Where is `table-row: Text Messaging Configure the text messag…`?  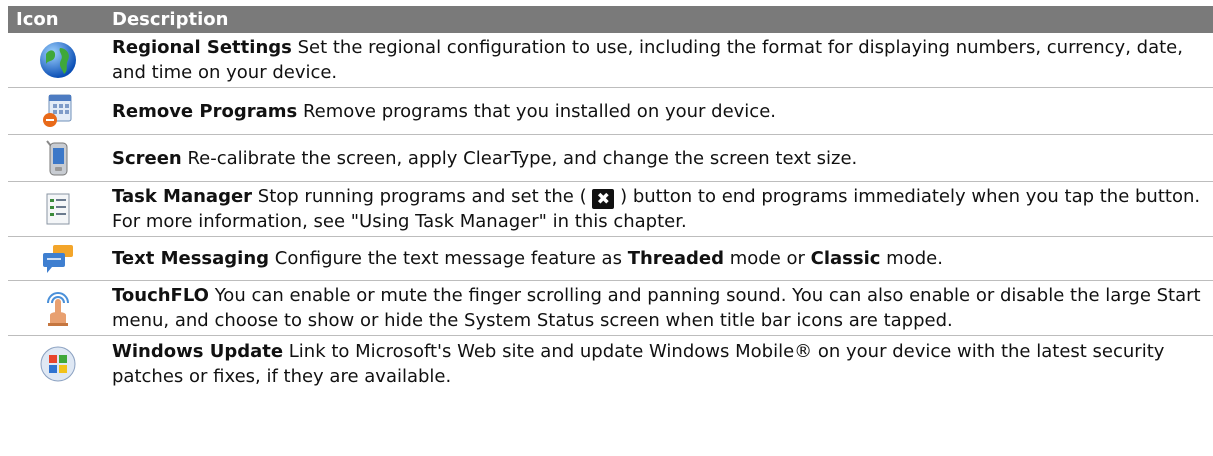 table-row: Text Messaging Configure the text messag… is located at coordinates (610, 259).